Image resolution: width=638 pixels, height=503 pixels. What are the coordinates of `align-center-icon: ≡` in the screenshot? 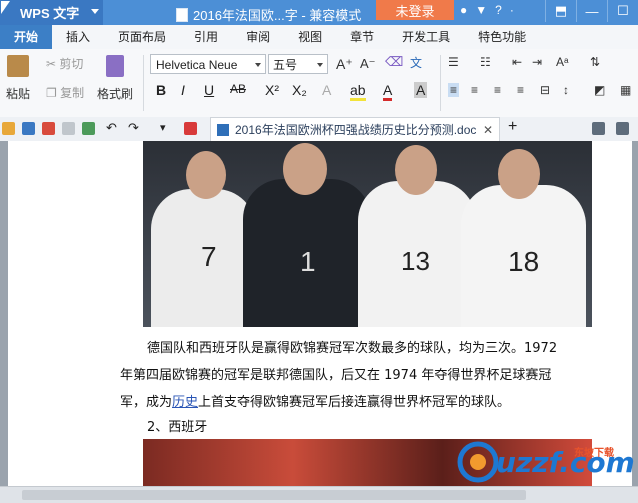 It's located at (474, 90).